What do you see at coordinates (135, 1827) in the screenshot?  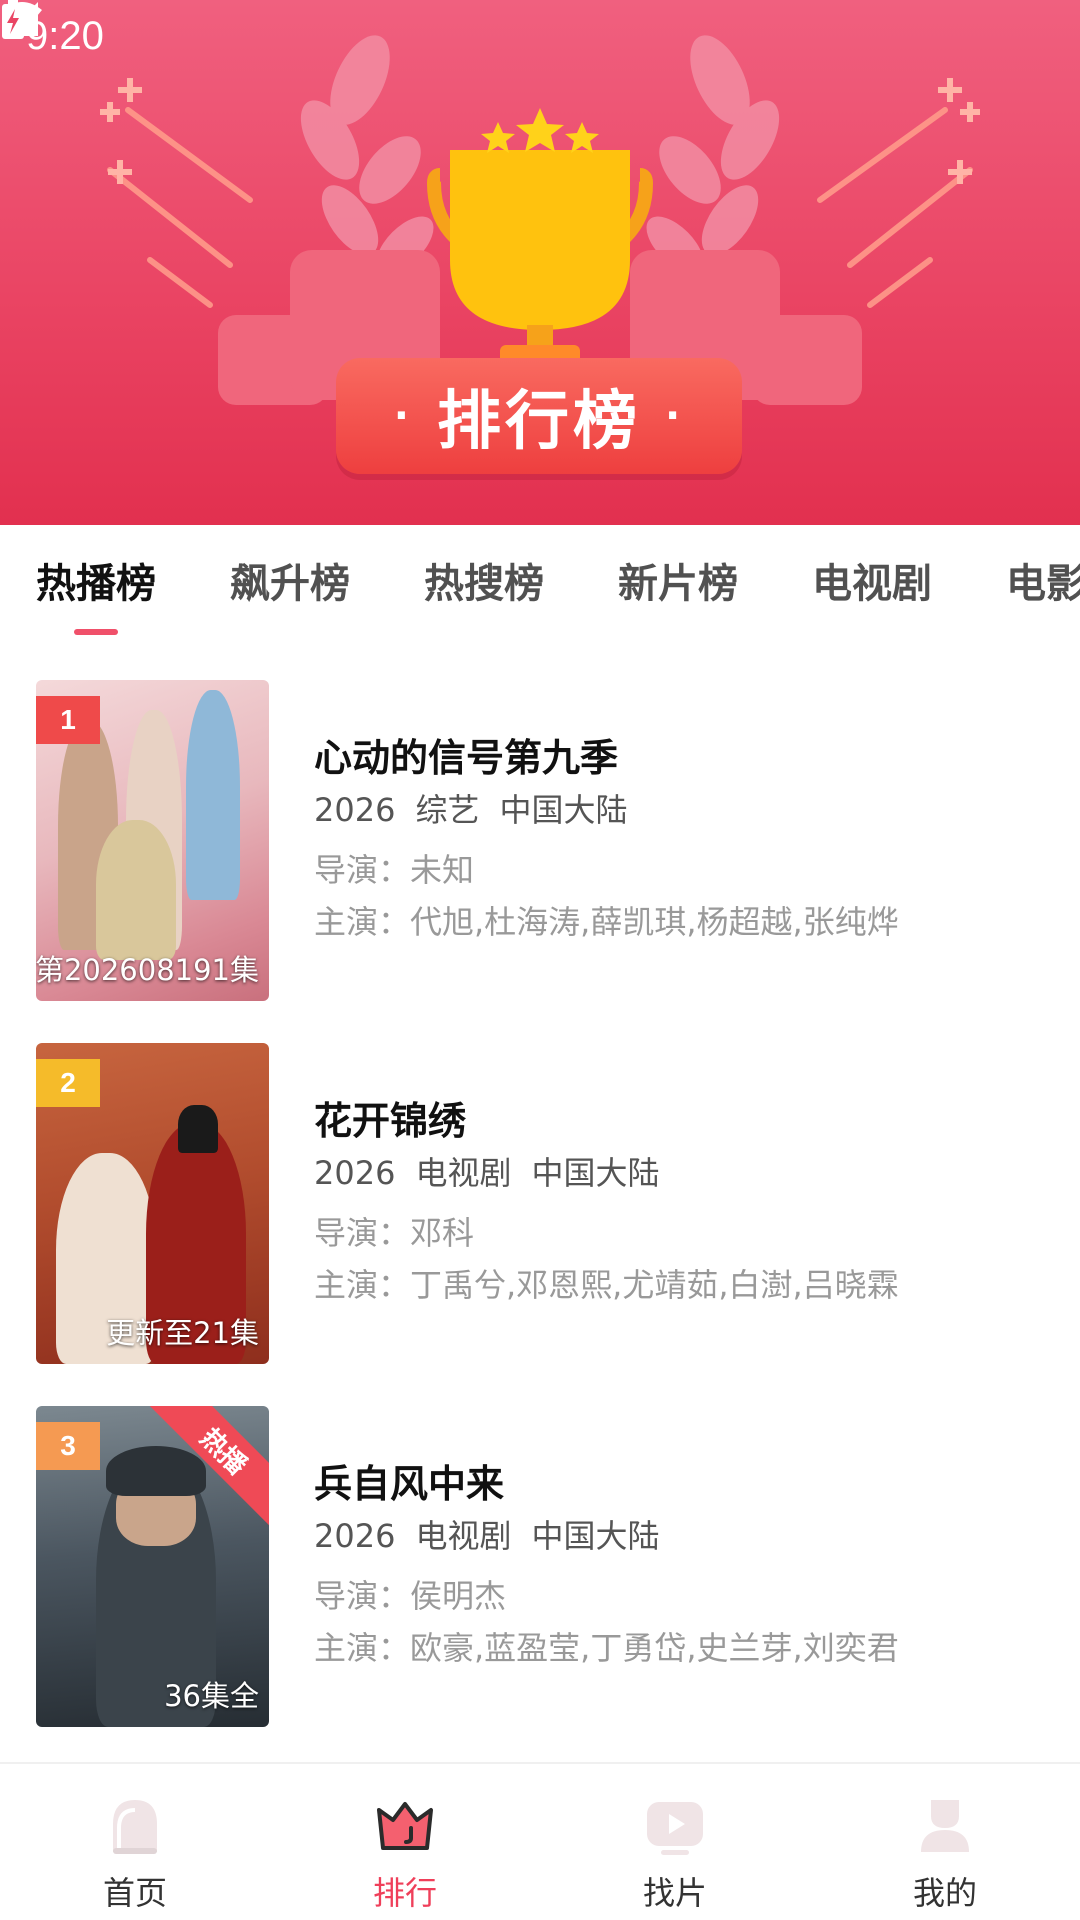 I see `home-icon` at bounding box center [135, 1827].